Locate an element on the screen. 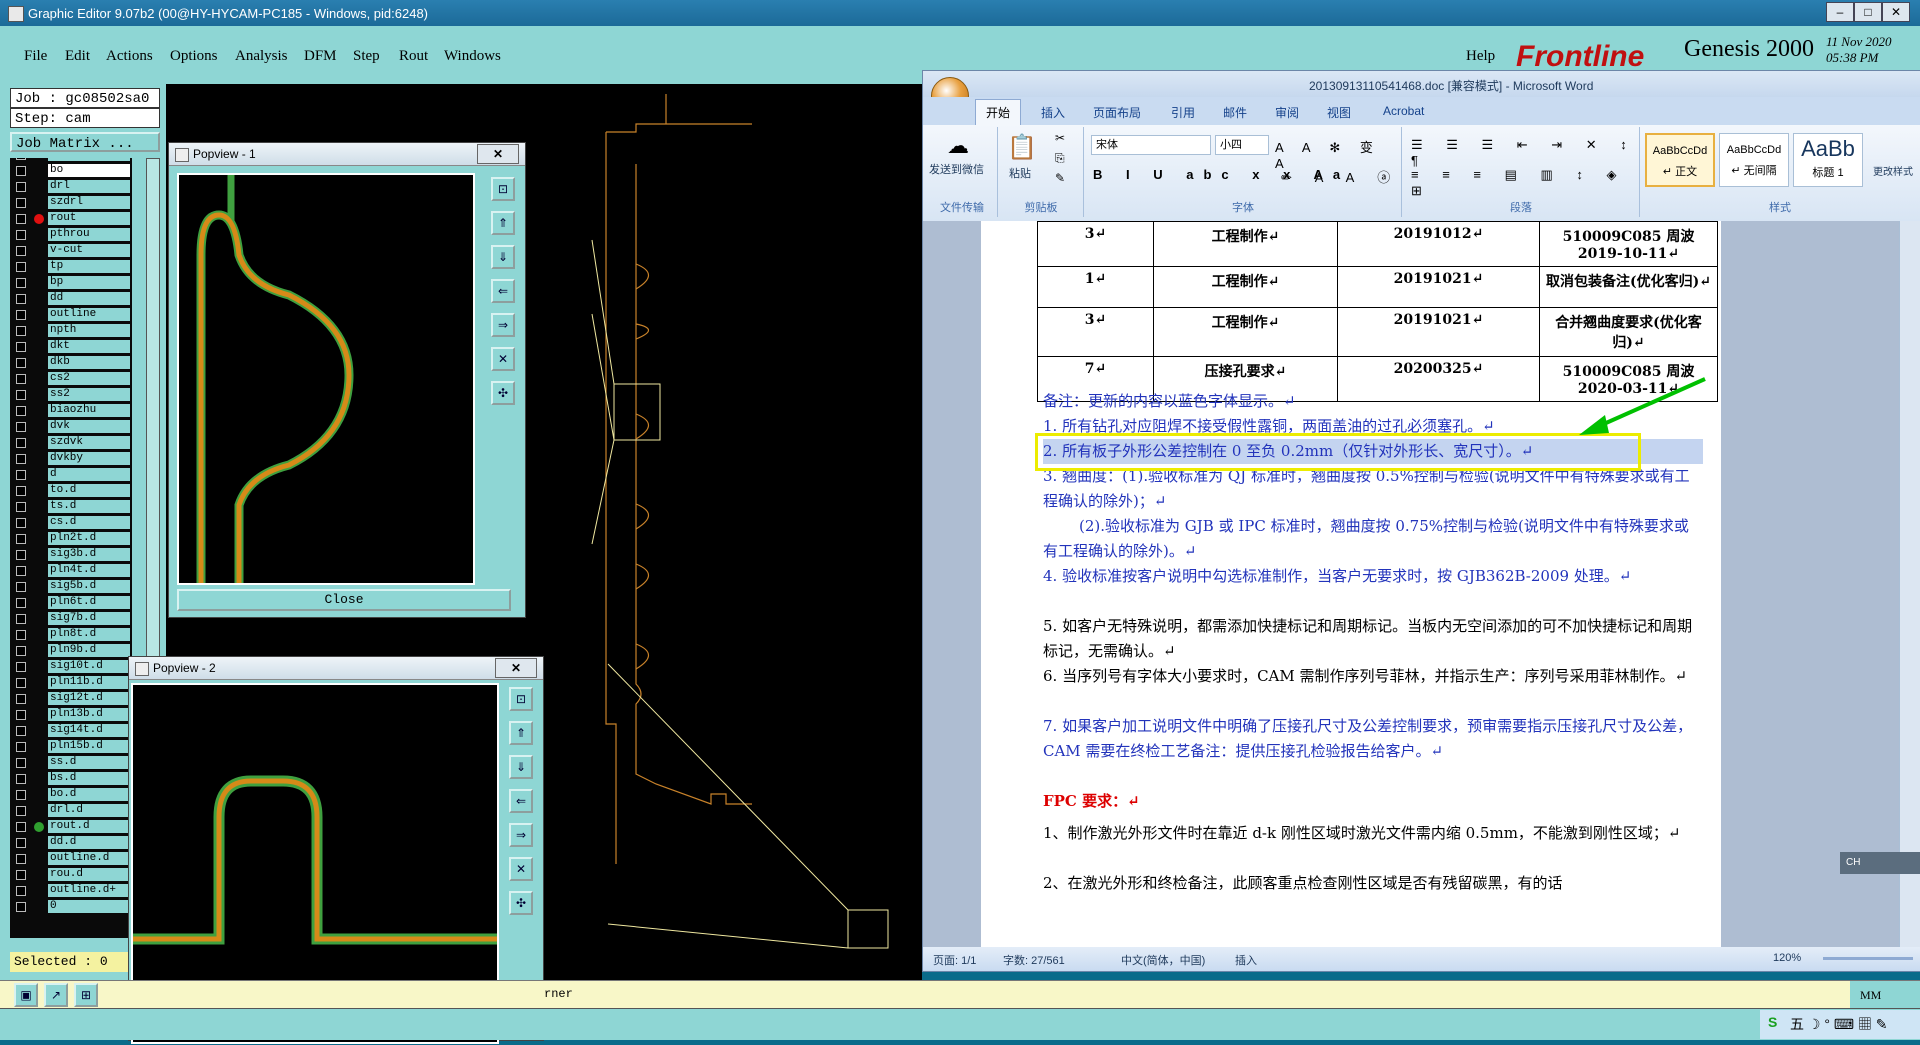 This screenshot has width=1920, height=1045. layer-row: dkt is located at coordinates (71, 347).